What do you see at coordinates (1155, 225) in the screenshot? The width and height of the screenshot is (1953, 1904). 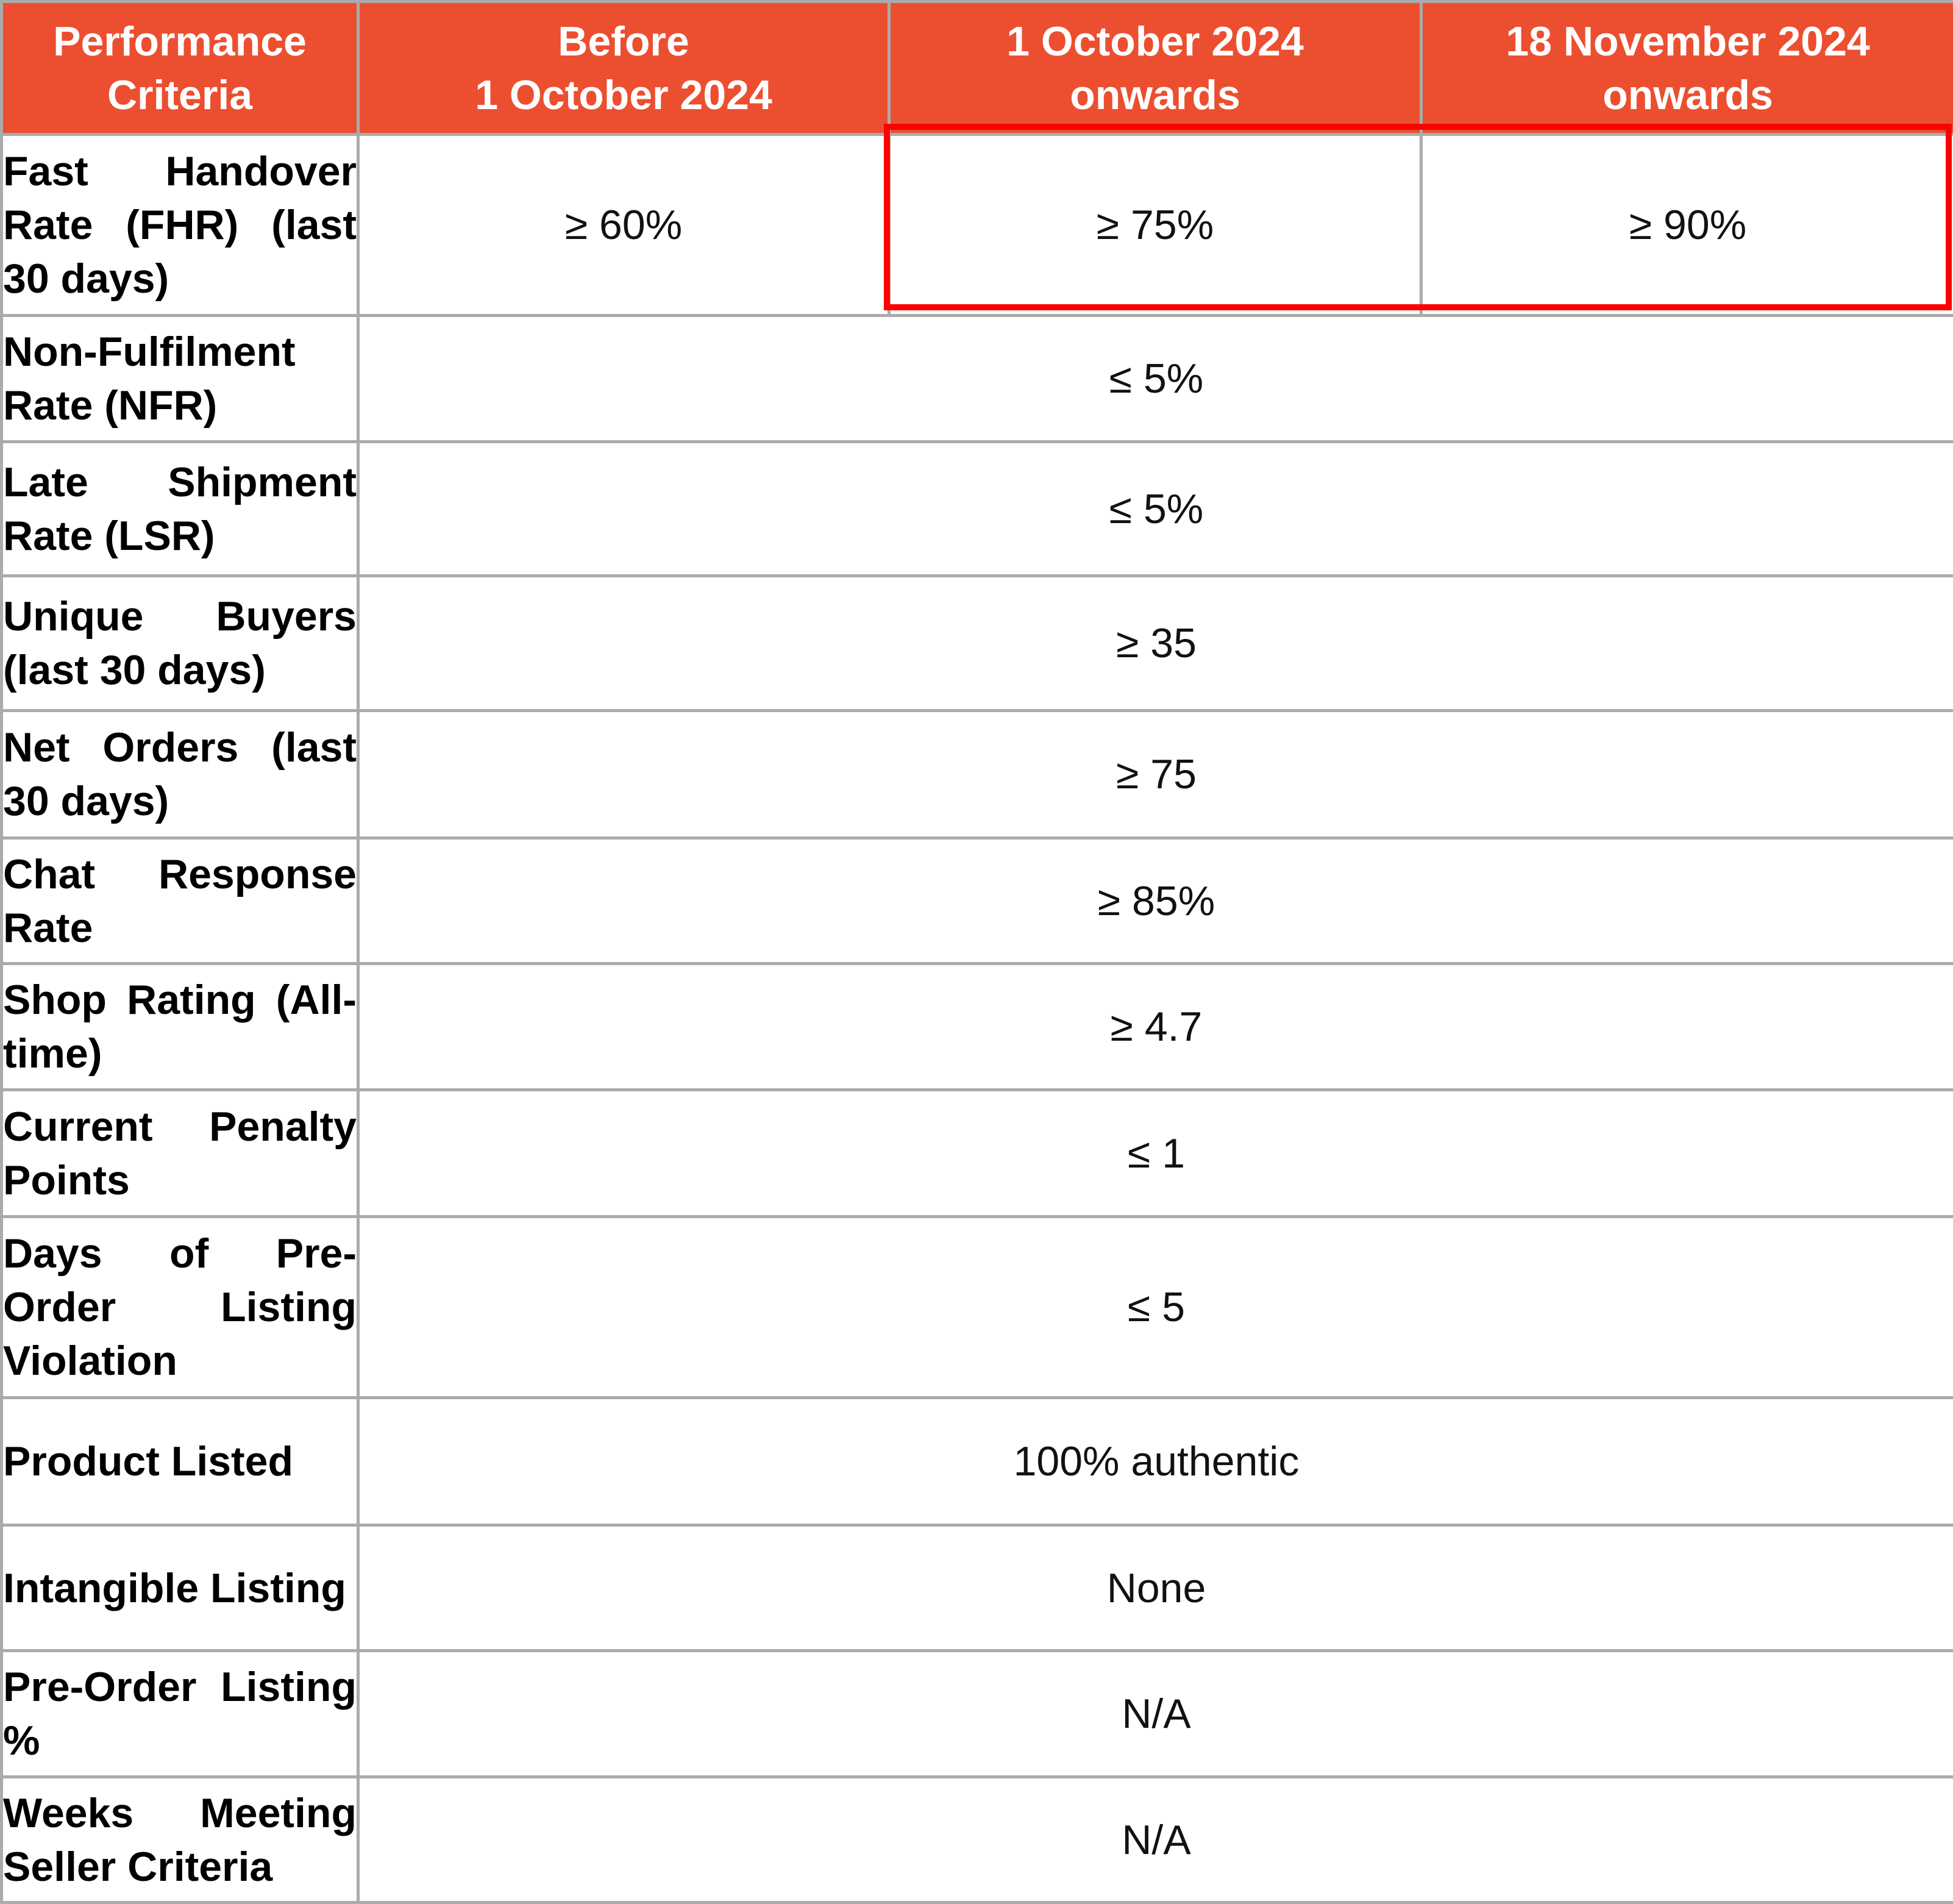 I see `value-from-1-oct: ≥ 75%` at bounding box center [1155, 225].